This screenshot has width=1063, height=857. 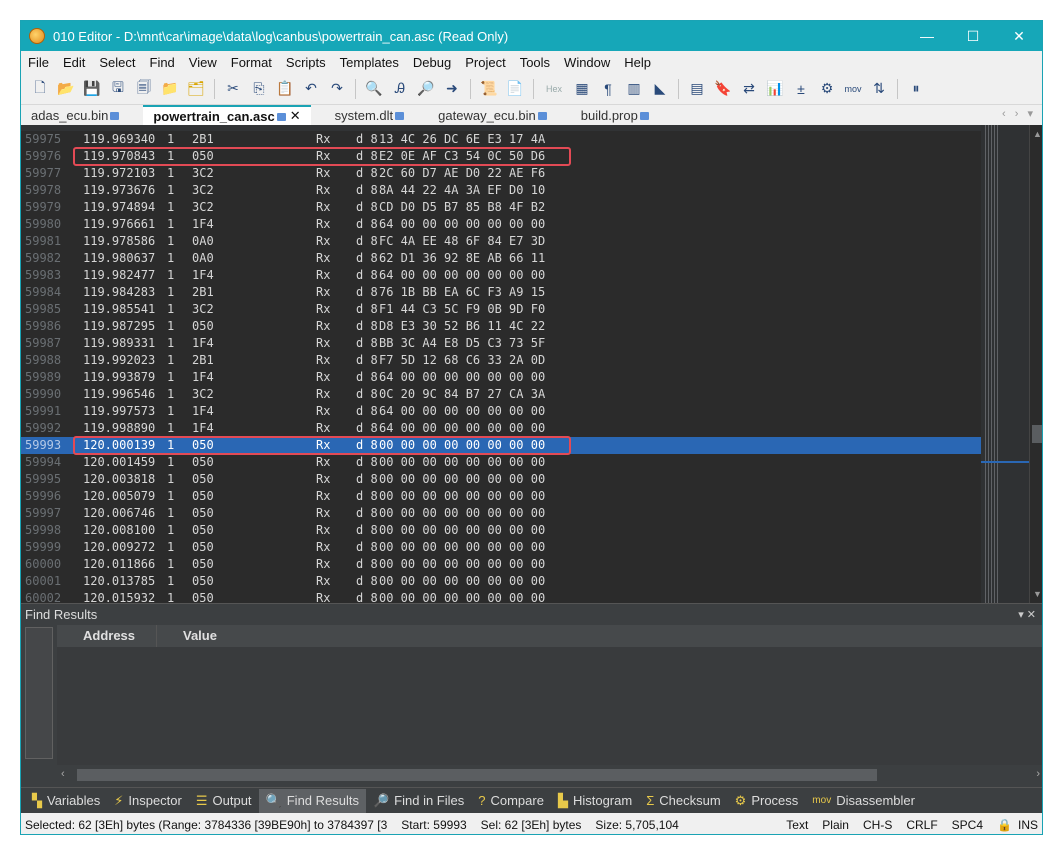 I want to click on menu-project: Project, so click(x=485, y=62).